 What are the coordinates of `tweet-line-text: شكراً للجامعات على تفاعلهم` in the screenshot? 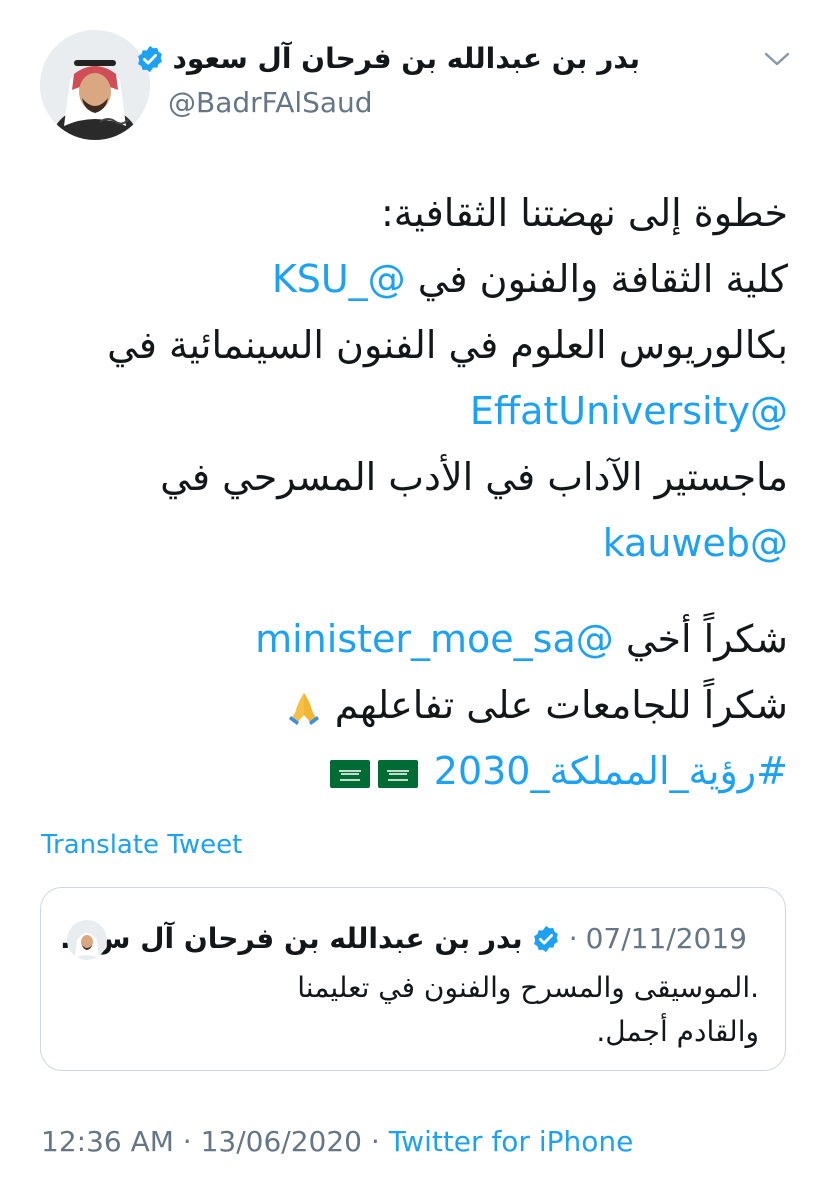 It's located at (561, 705).